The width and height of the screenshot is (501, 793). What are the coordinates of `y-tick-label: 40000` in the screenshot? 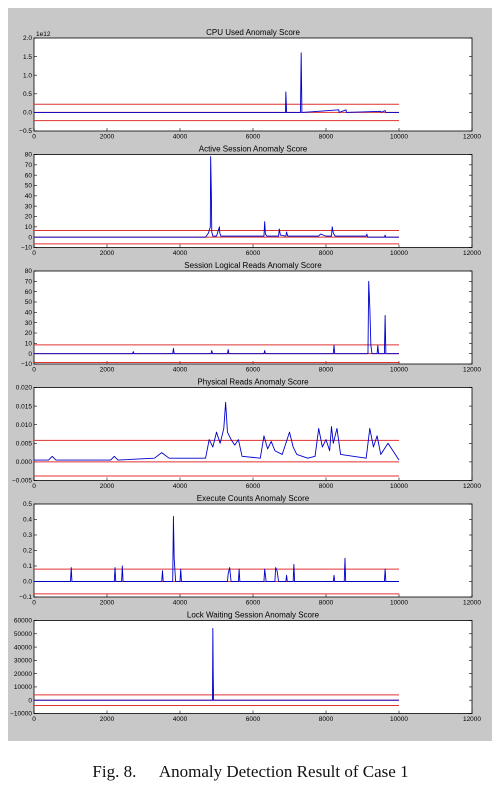 It's located at (23, 647).